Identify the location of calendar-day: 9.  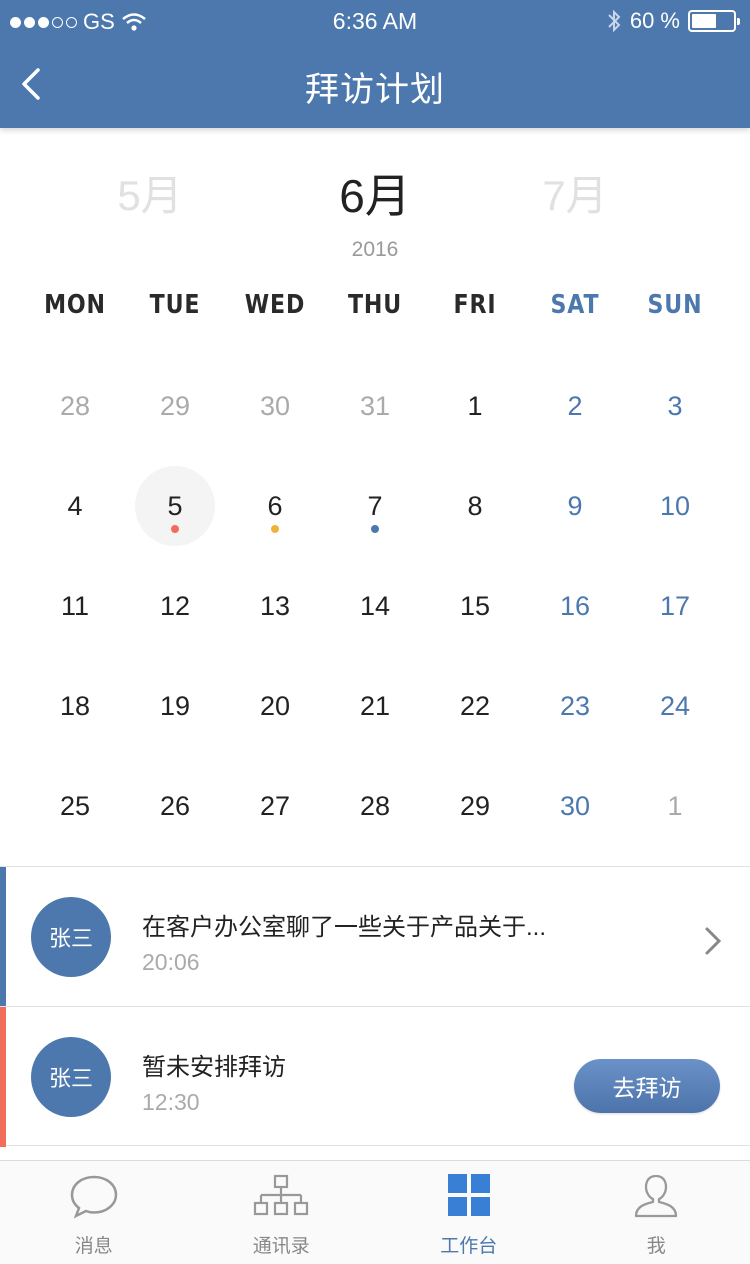
(575, 506).